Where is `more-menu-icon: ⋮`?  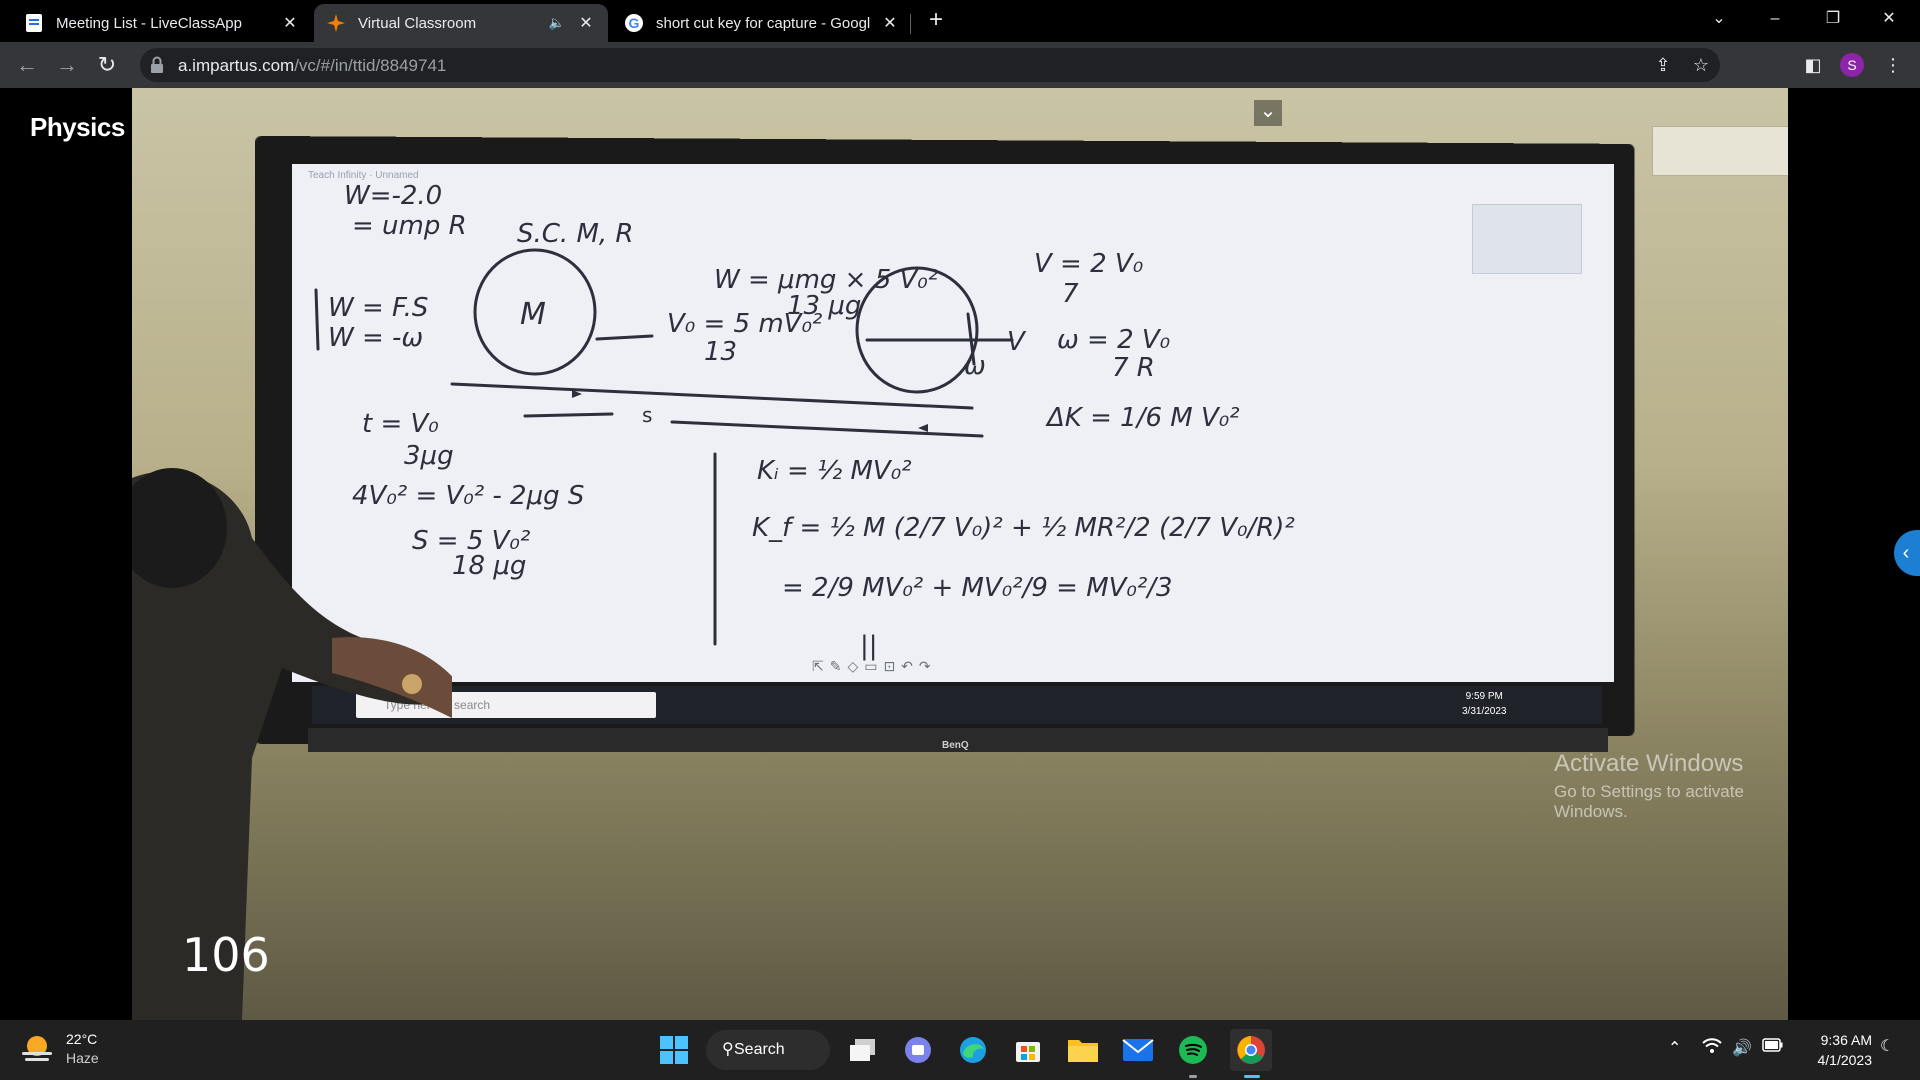 more-menu-icon: ⋮ is located at coordinates (1893, 65).